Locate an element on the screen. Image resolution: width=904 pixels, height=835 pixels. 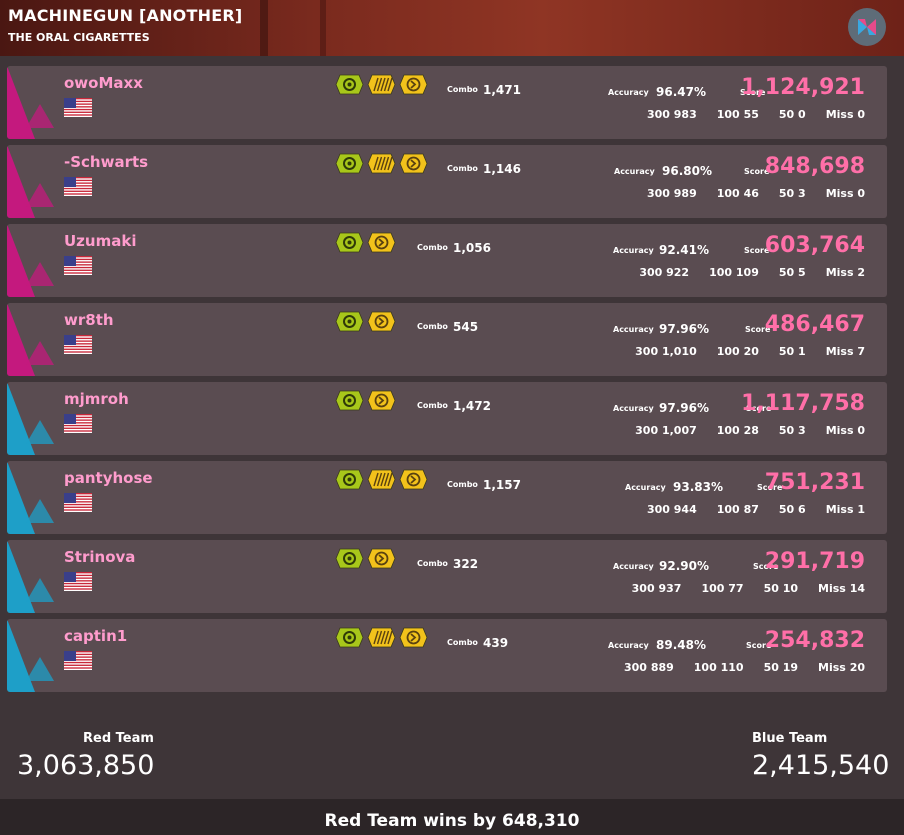
score-value: 291,719 is located at coordinates (814, 561).